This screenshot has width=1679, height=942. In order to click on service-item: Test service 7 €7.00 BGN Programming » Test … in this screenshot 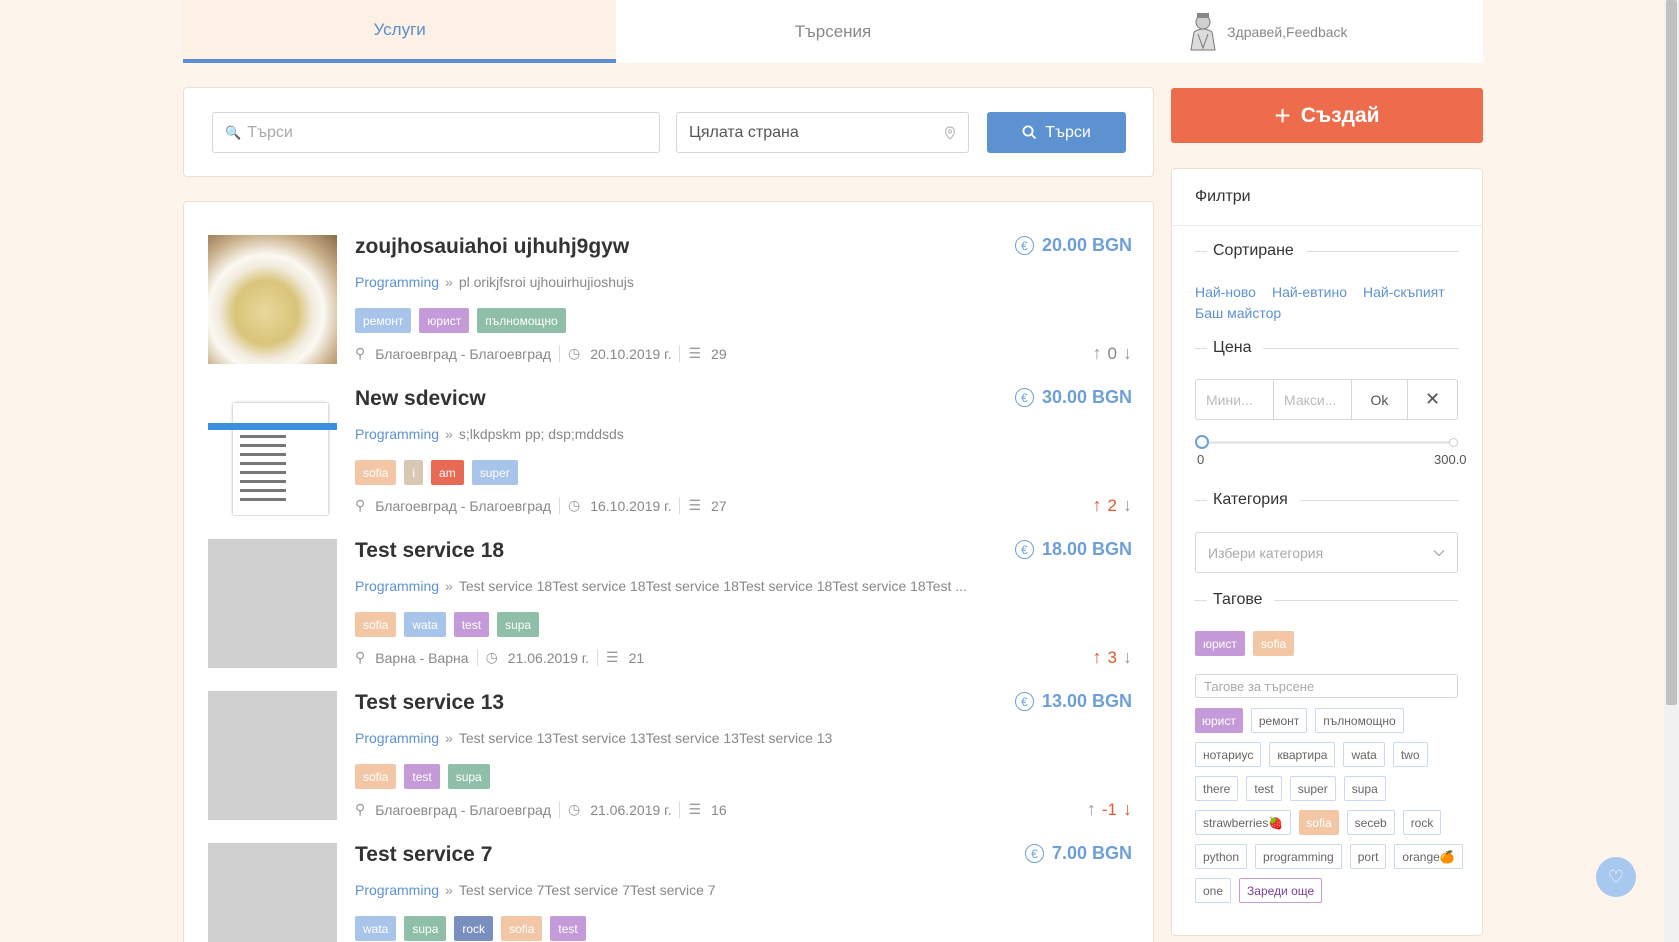, I will do `click(670, 892)`.